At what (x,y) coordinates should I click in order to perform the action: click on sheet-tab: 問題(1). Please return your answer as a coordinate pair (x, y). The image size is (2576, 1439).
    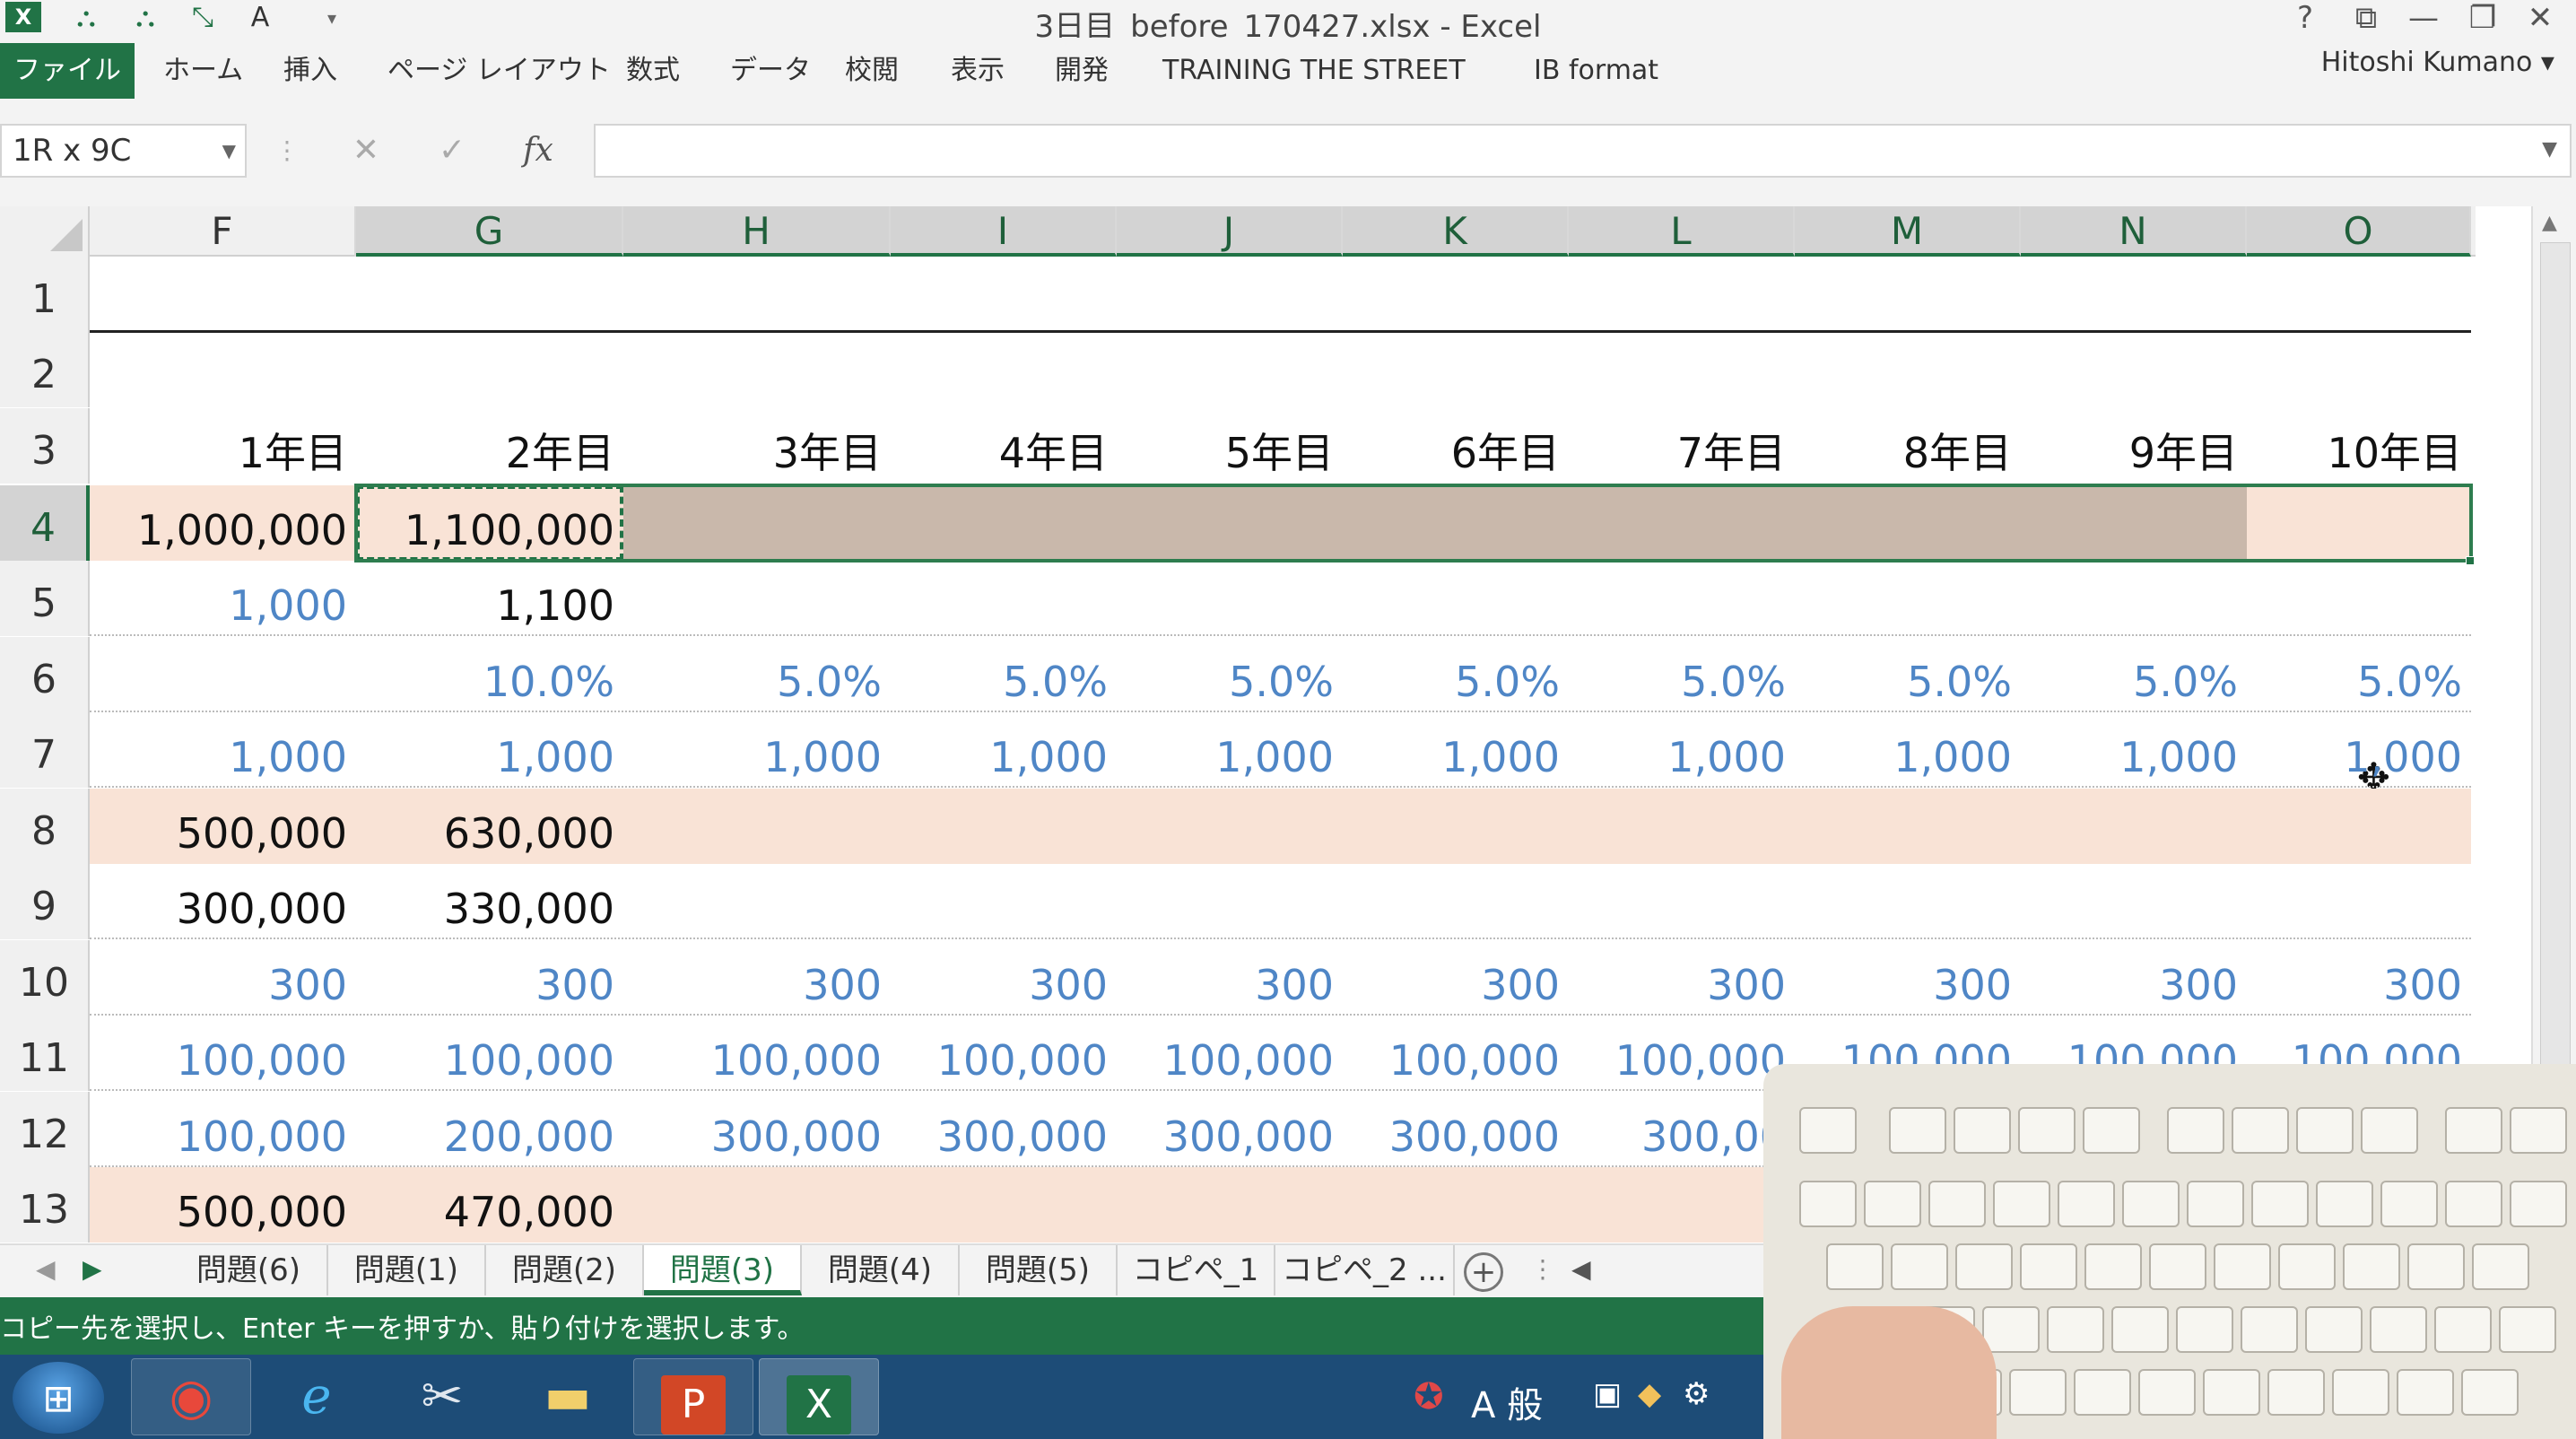
    Looking at the image, I should click on (407, 1270).